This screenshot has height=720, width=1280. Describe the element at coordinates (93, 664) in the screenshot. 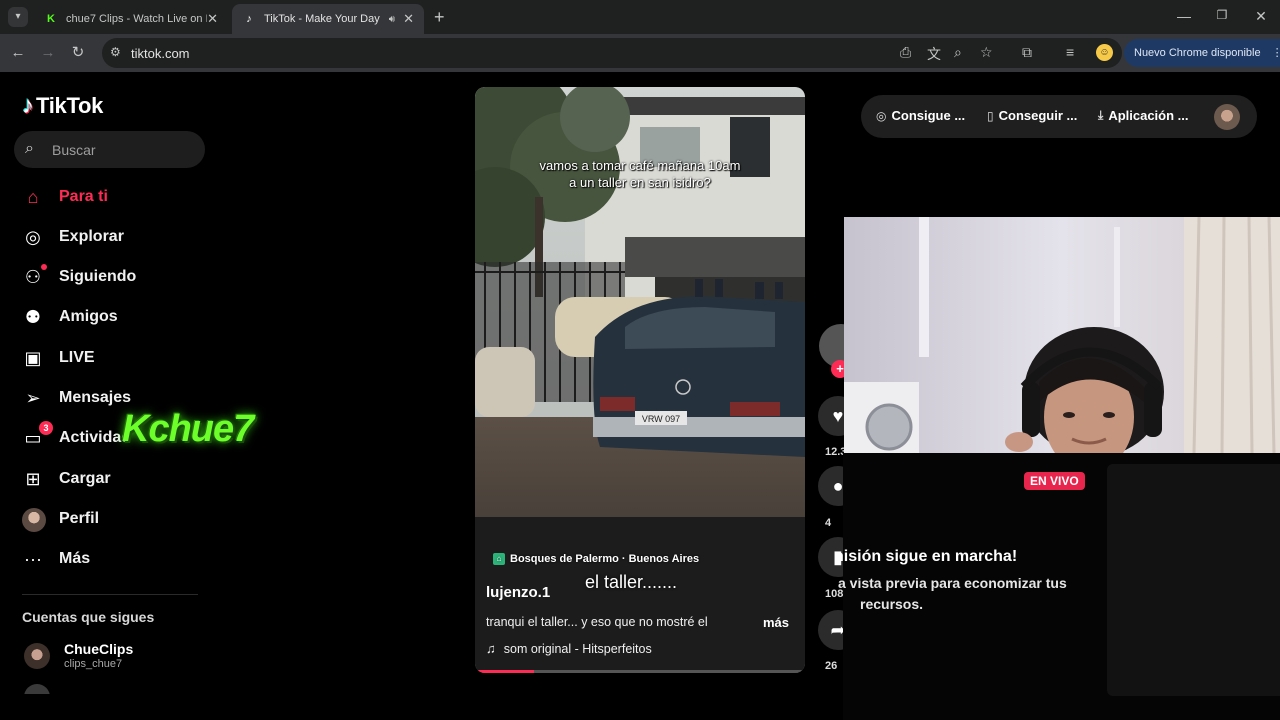

I see `account-handle: clips_chue7` at that location.